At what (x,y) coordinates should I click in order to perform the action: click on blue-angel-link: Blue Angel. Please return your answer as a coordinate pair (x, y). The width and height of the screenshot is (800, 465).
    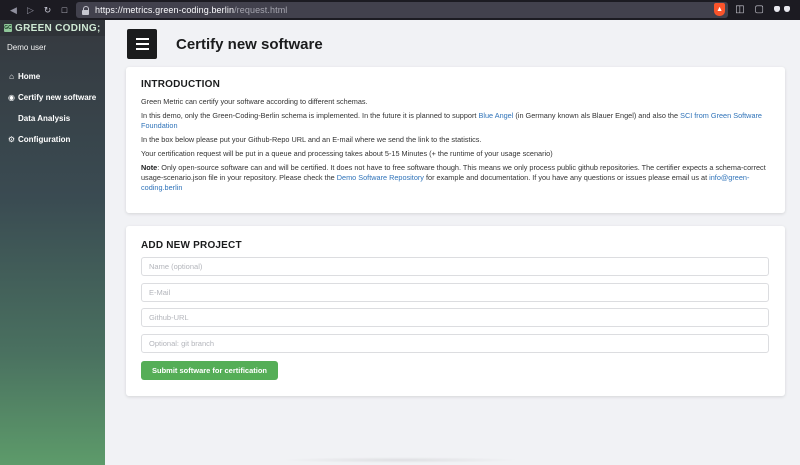
    Looking at the image, I should click on (495, 115).